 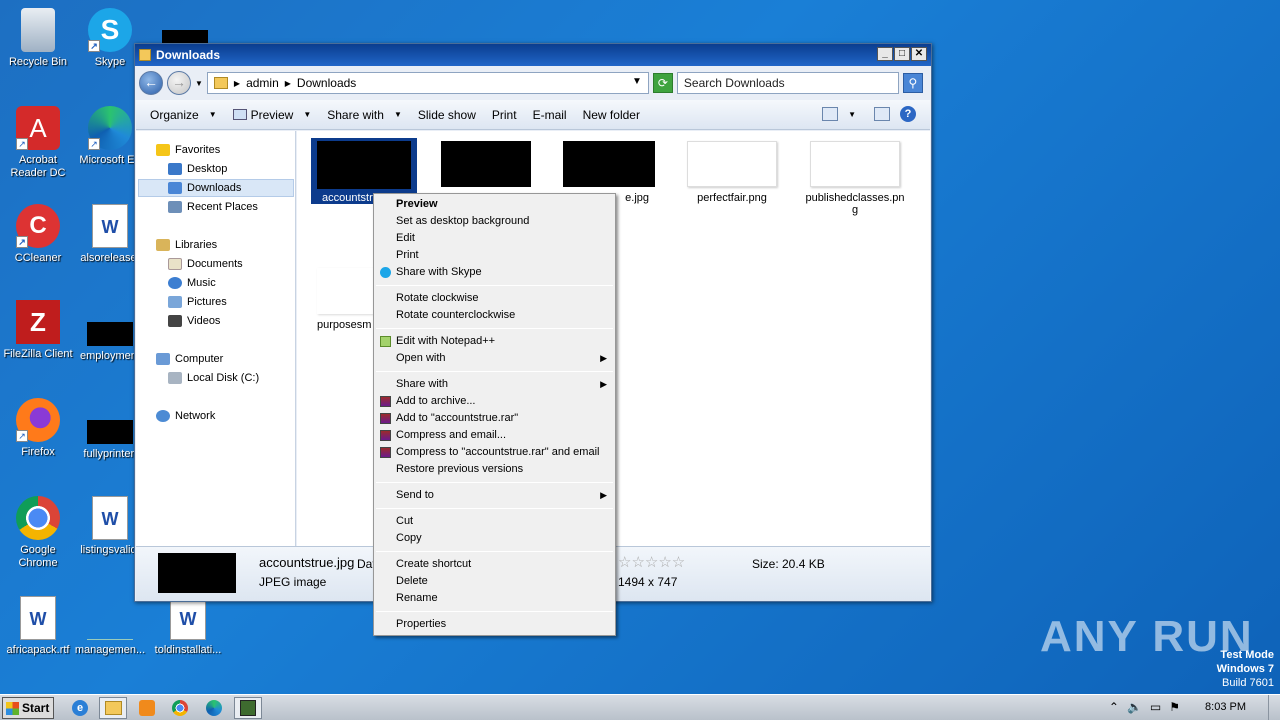 What do you see at coordinates (415, 495) in the screenshot?
I see `menu-item-label: Send to` at bounding box center [415, 495].